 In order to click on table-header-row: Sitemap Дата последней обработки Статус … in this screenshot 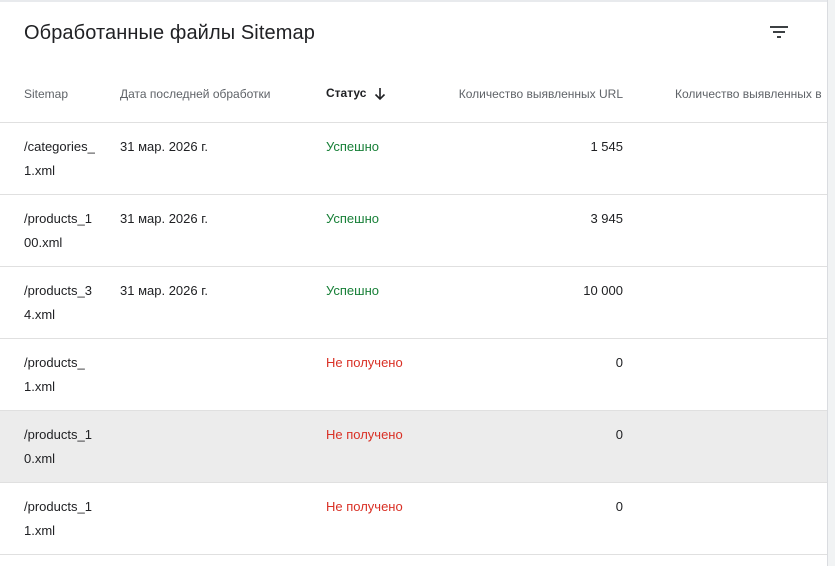, I will do `click(413, 94)`.